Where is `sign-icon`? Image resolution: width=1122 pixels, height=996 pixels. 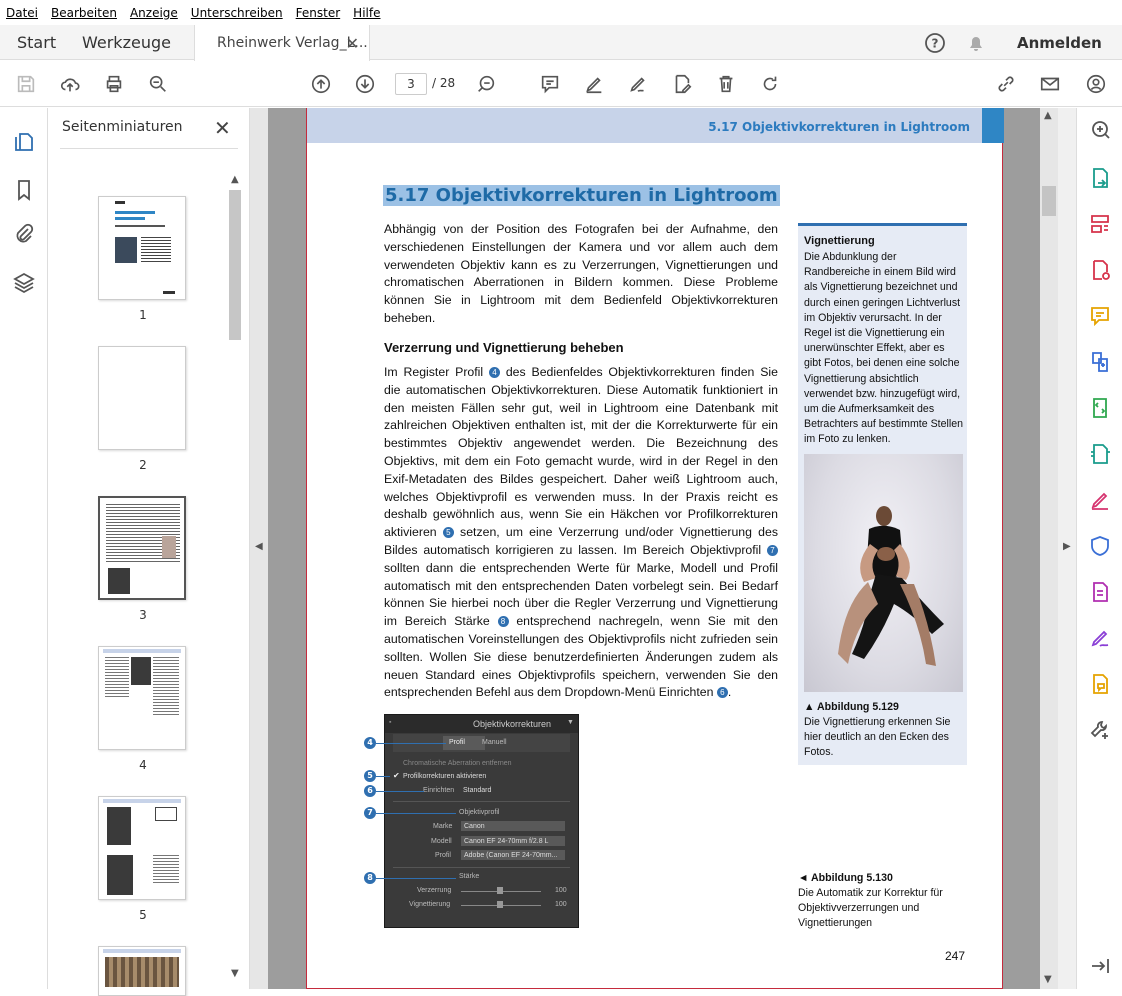
sign-icon is located at coordinates (1100, 638).